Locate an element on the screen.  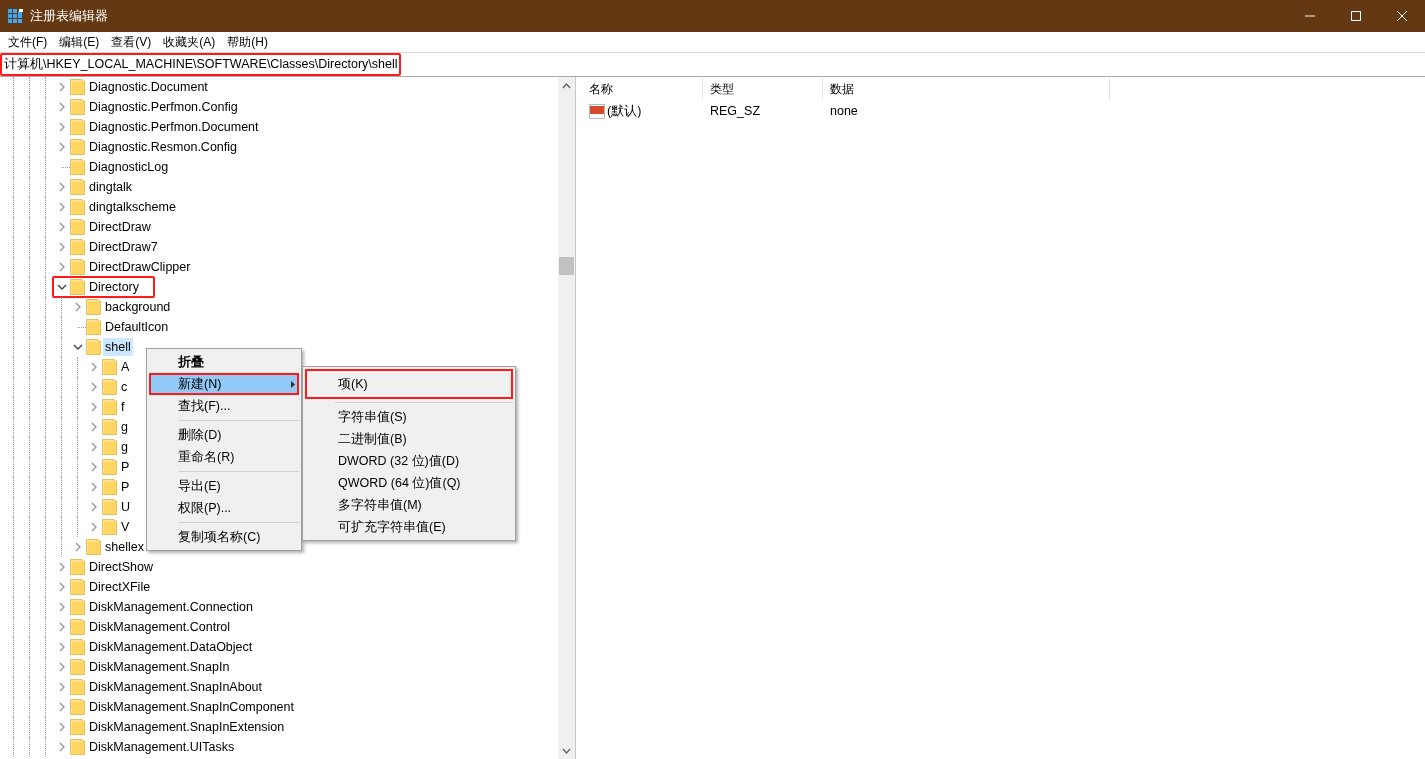
menu-item: 编辑(E) is located at coordinates (79, 42).